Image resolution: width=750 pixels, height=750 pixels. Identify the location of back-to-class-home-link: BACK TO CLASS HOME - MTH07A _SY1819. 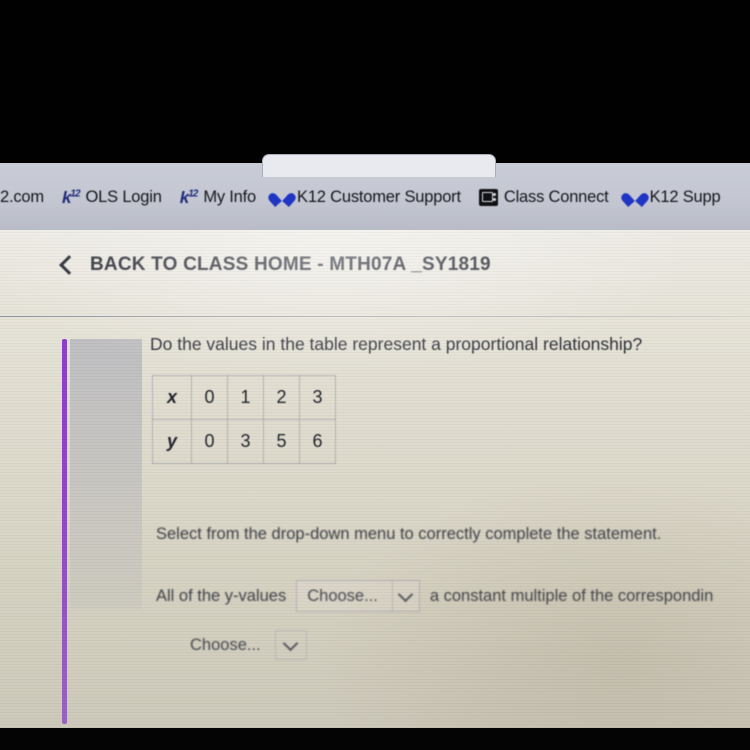
(275, 265).